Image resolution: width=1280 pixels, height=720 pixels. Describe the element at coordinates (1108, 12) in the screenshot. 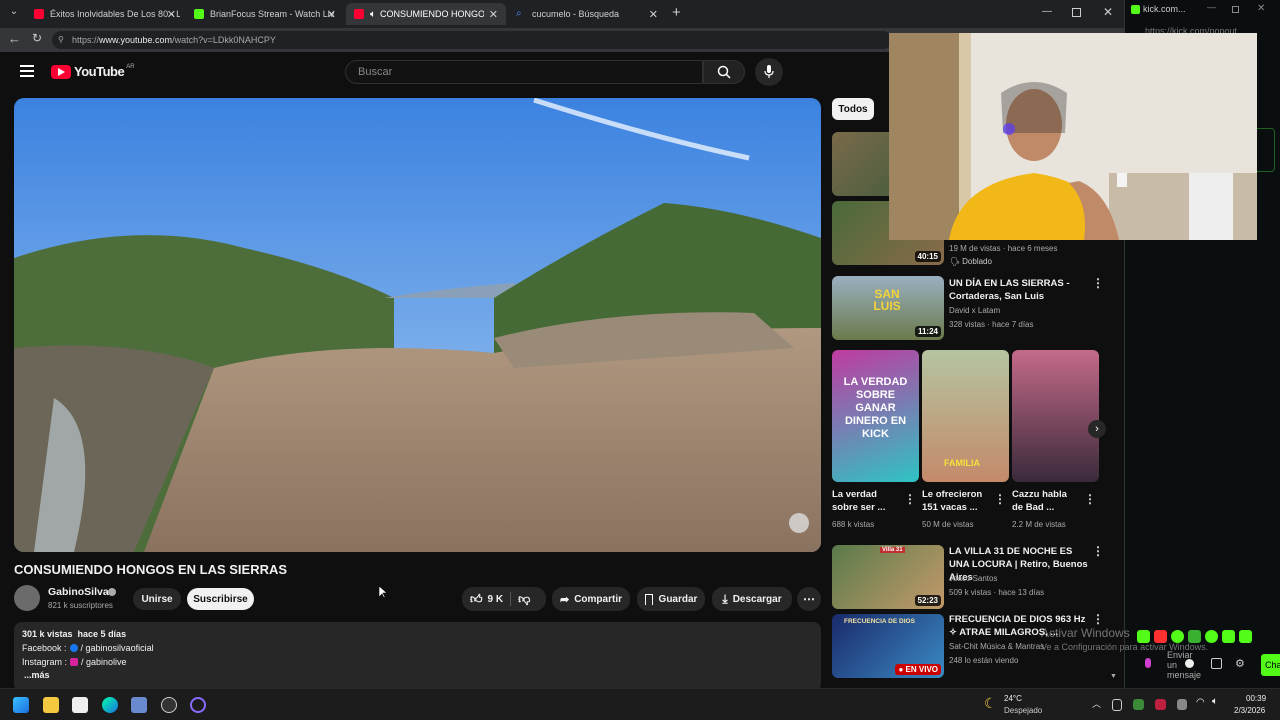

I see `close-window-icon: ✕` at that location.